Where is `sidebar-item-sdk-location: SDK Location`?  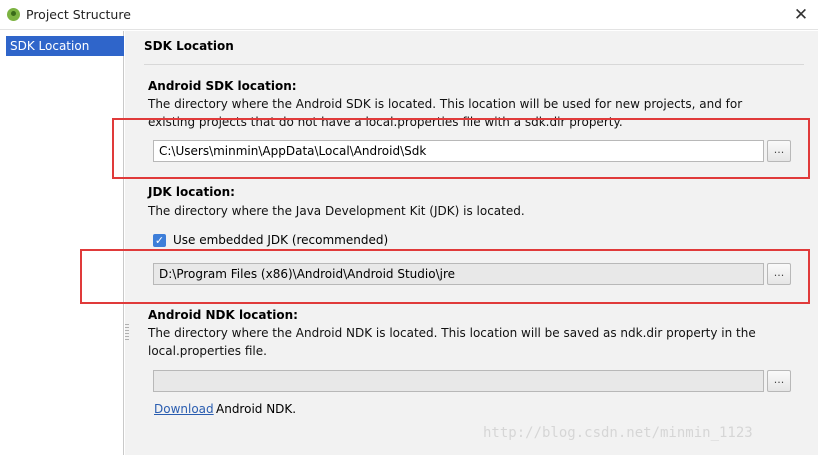
sidebar-item-sdk-location: SDK Location is located at coordinates (65, 46).